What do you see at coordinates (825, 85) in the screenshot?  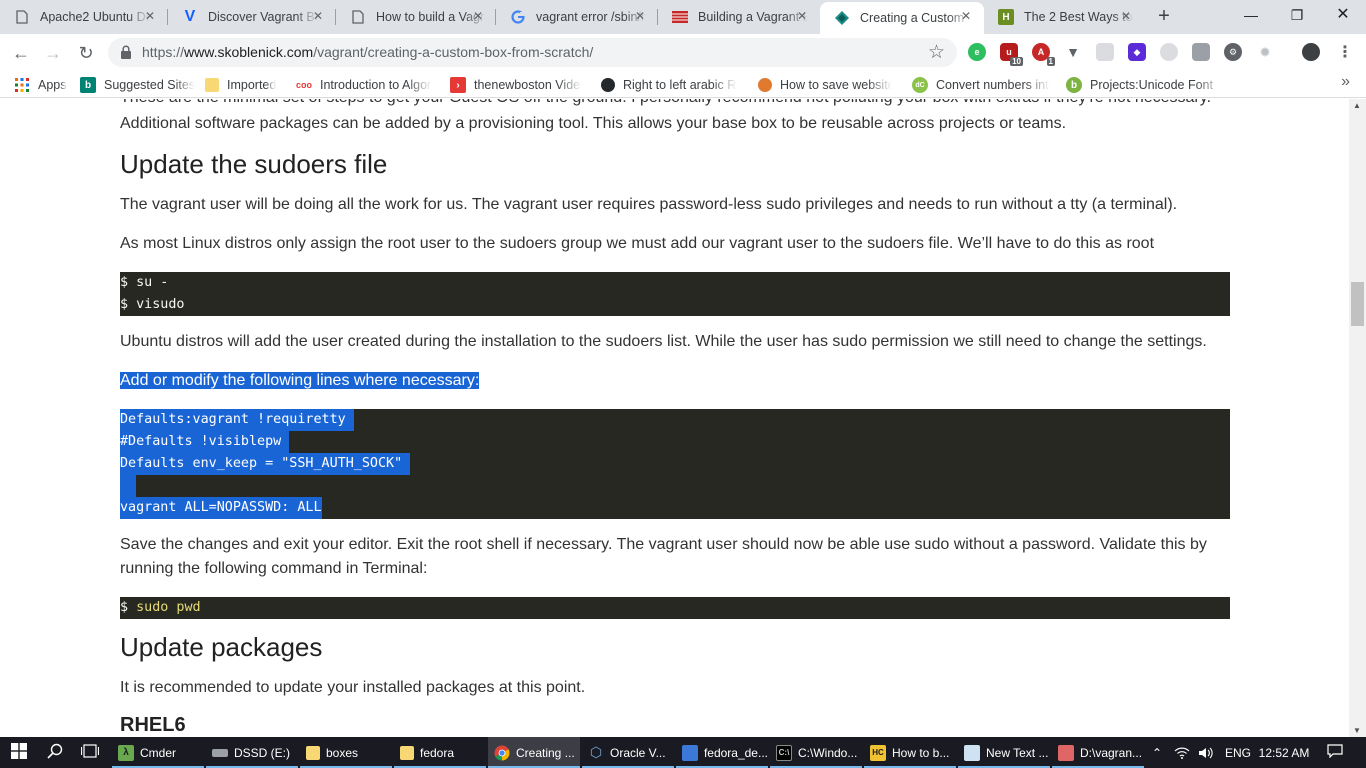 I see `bookmark-save-websites: How to save websites` at bounding box center [825, 85].